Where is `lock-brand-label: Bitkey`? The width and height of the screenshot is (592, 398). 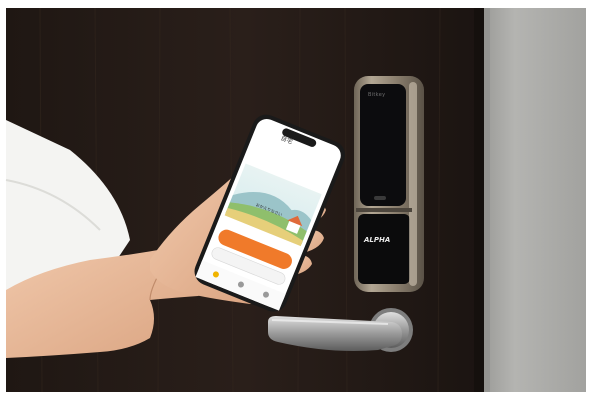 lock-brand-label: Bitkey is located at coordinates (377, 95).